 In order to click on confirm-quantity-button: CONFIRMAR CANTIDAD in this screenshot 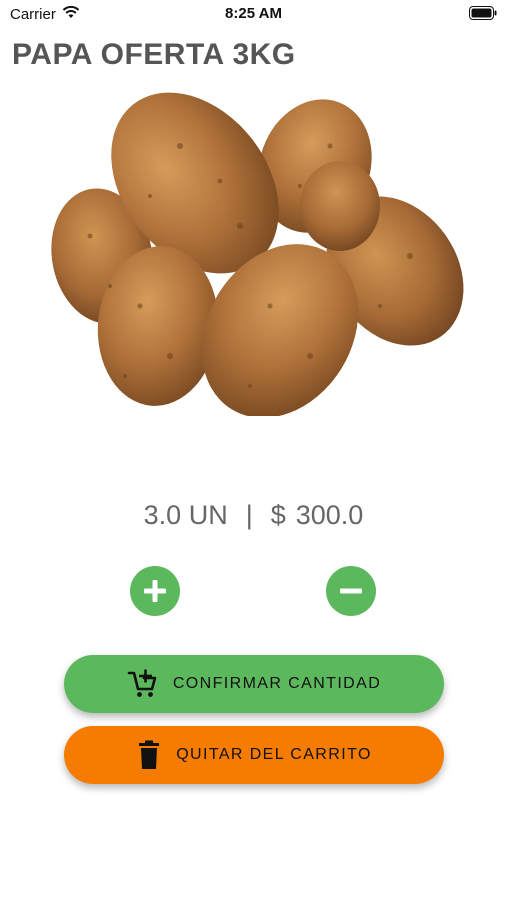, I will do `click(254, 684)`.